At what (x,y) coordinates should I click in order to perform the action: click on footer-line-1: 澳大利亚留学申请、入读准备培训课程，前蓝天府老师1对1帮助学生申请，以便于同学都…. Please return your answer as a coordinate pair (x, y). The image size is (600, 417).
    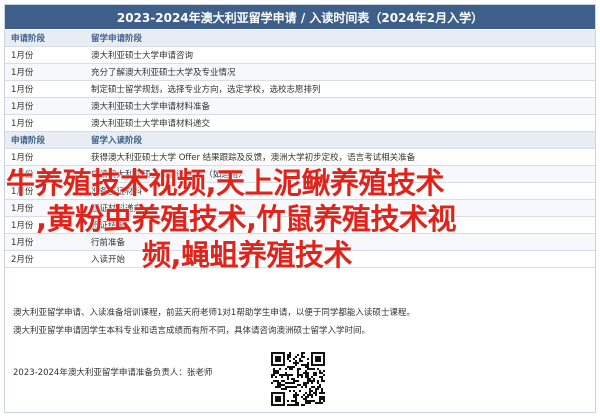
    Looking at the image, I should click on (214, 313).